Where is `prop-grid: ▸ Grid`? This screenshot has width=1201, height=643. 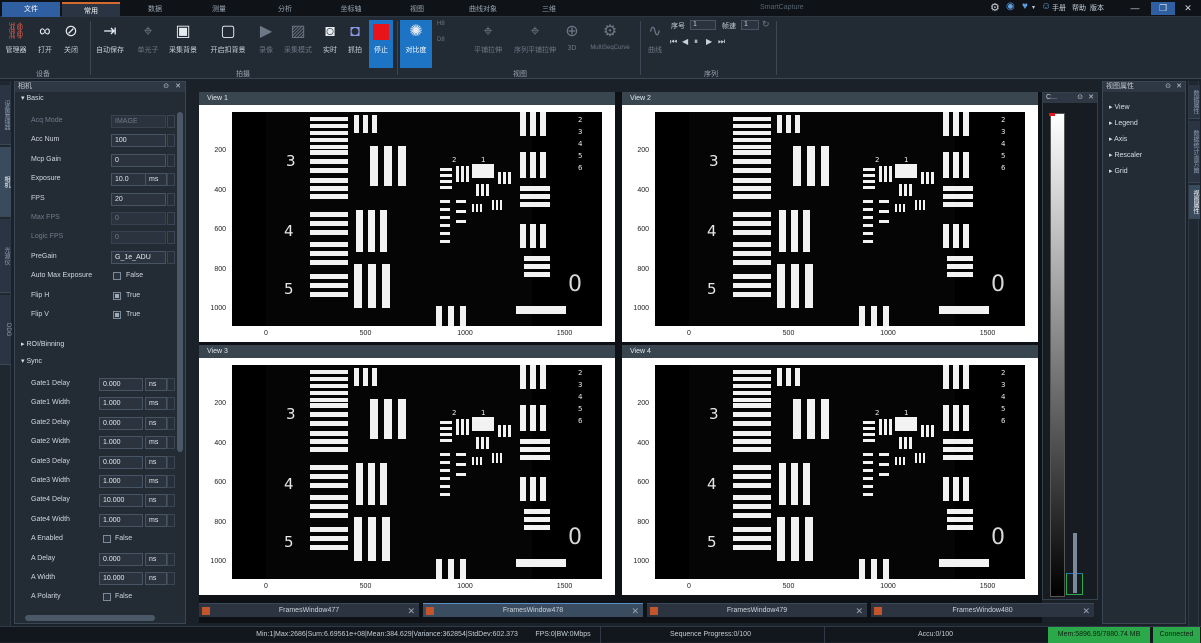 prop-grid: ▸ Grid is located at coordinates (1118, 171).